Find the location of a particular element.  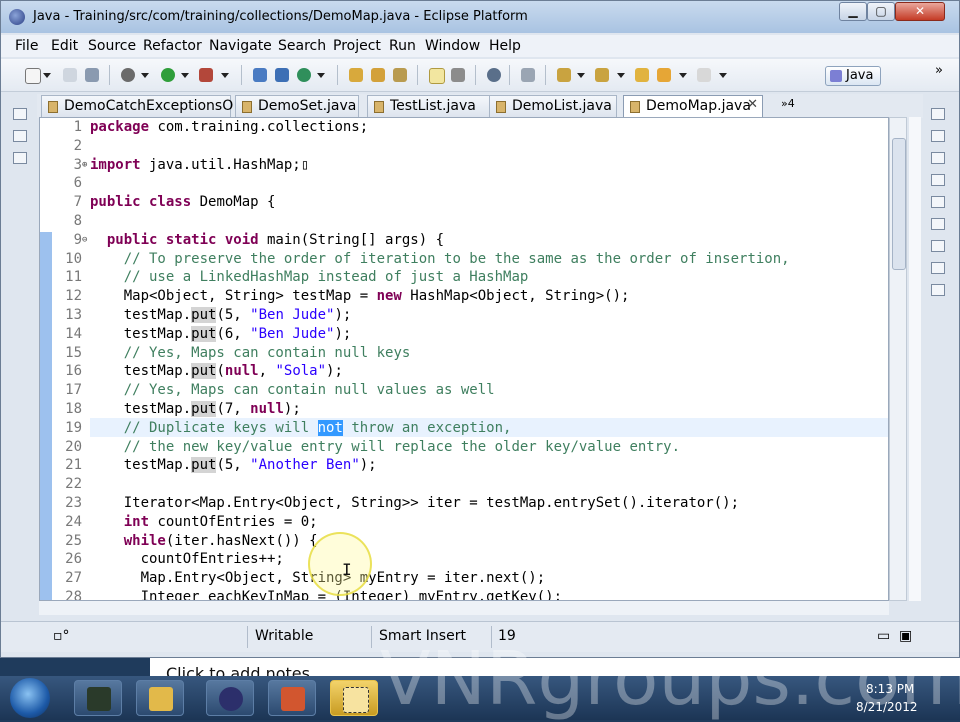

search-icon is located at coordinates (400, 75).